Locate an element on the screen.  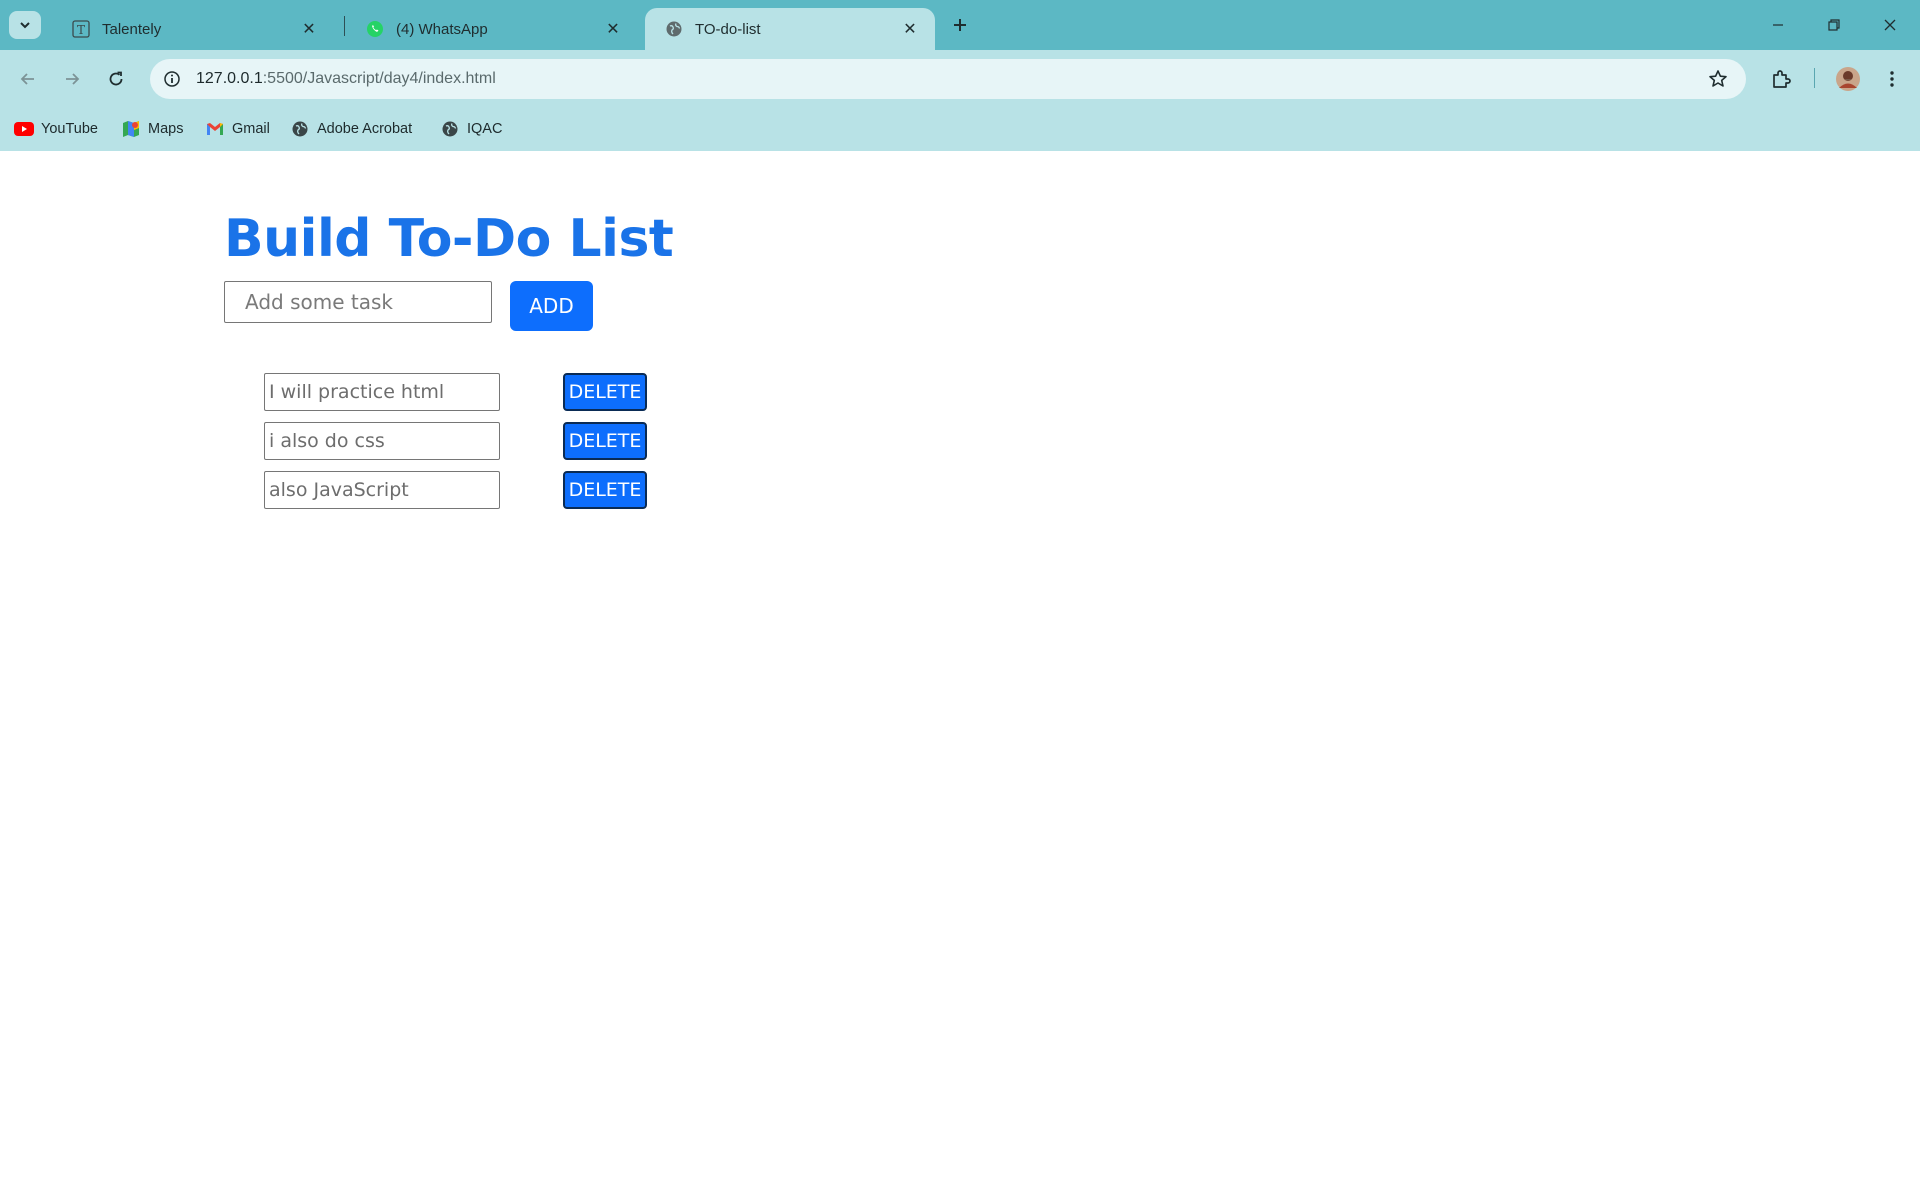
bookmarks-bar: YouTube Maps Gmail Adobe Acrobat IQAC is located at coordinates (960, 129).